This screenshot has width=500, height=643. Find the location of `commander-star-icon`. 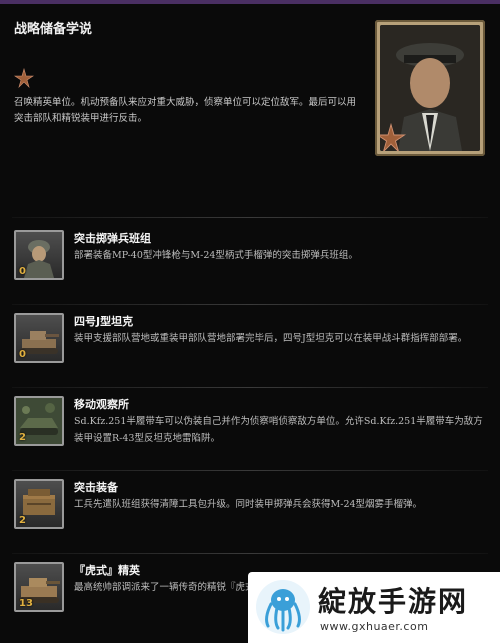

commander-star-icon is located at coordinates (24, 78).